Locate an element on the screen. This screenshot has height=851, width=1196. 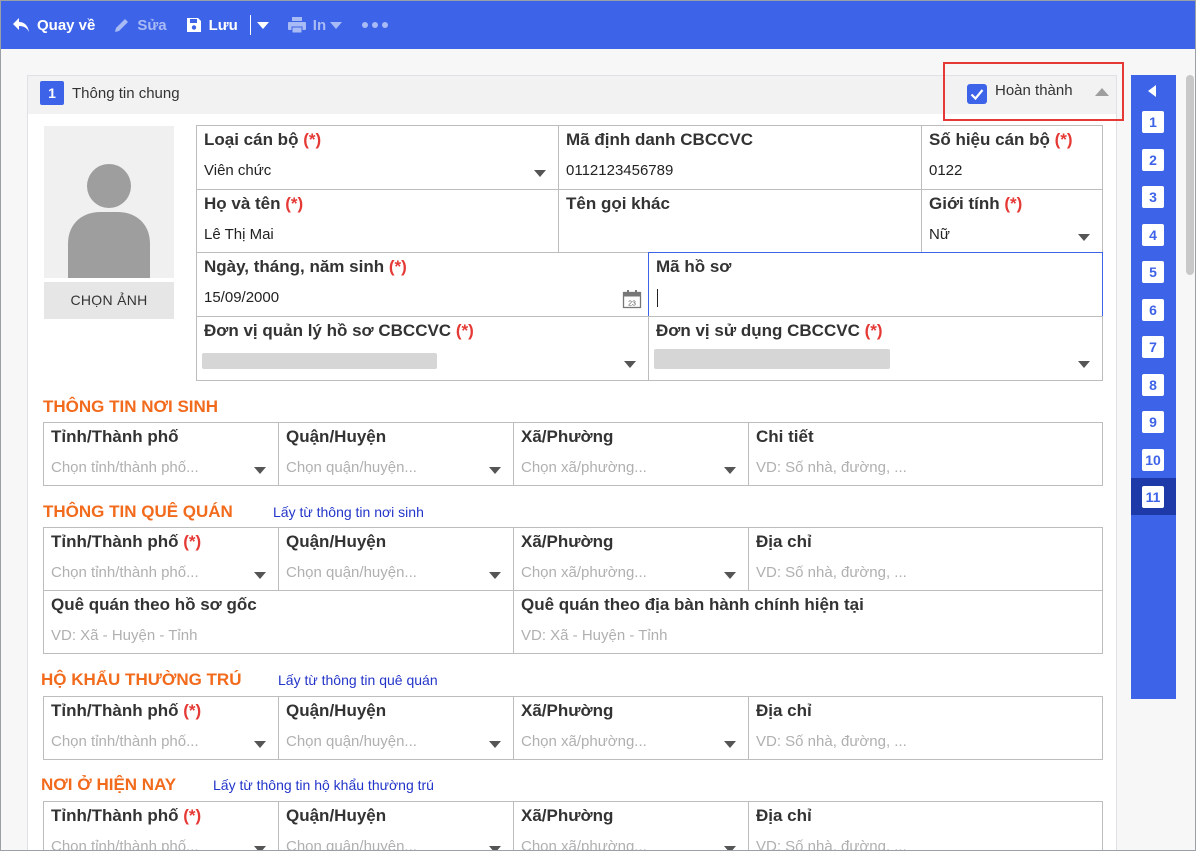
field-label: Tỉnh/Thành phố is located at coordinates (115, 710).